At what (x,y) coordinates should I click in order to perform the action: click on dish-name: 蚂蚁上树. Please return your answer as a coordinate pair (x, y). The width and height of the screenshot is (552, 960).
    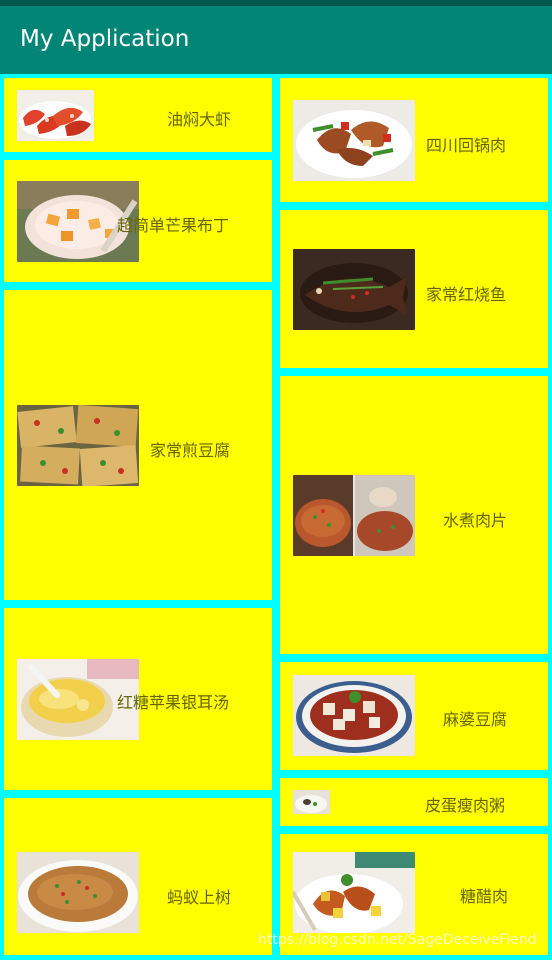
    Looking at the image, I should click on (199, 897).